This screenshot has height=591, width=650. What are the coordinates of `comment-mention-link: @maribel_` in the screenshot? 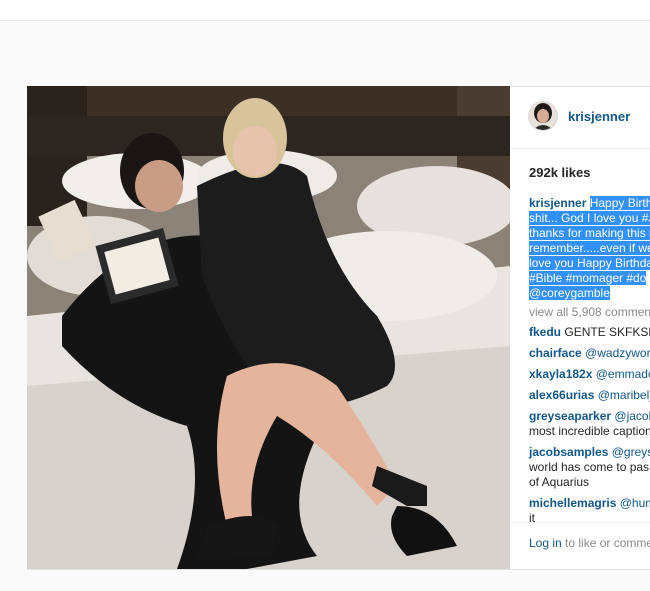 It's located at (624, 395).